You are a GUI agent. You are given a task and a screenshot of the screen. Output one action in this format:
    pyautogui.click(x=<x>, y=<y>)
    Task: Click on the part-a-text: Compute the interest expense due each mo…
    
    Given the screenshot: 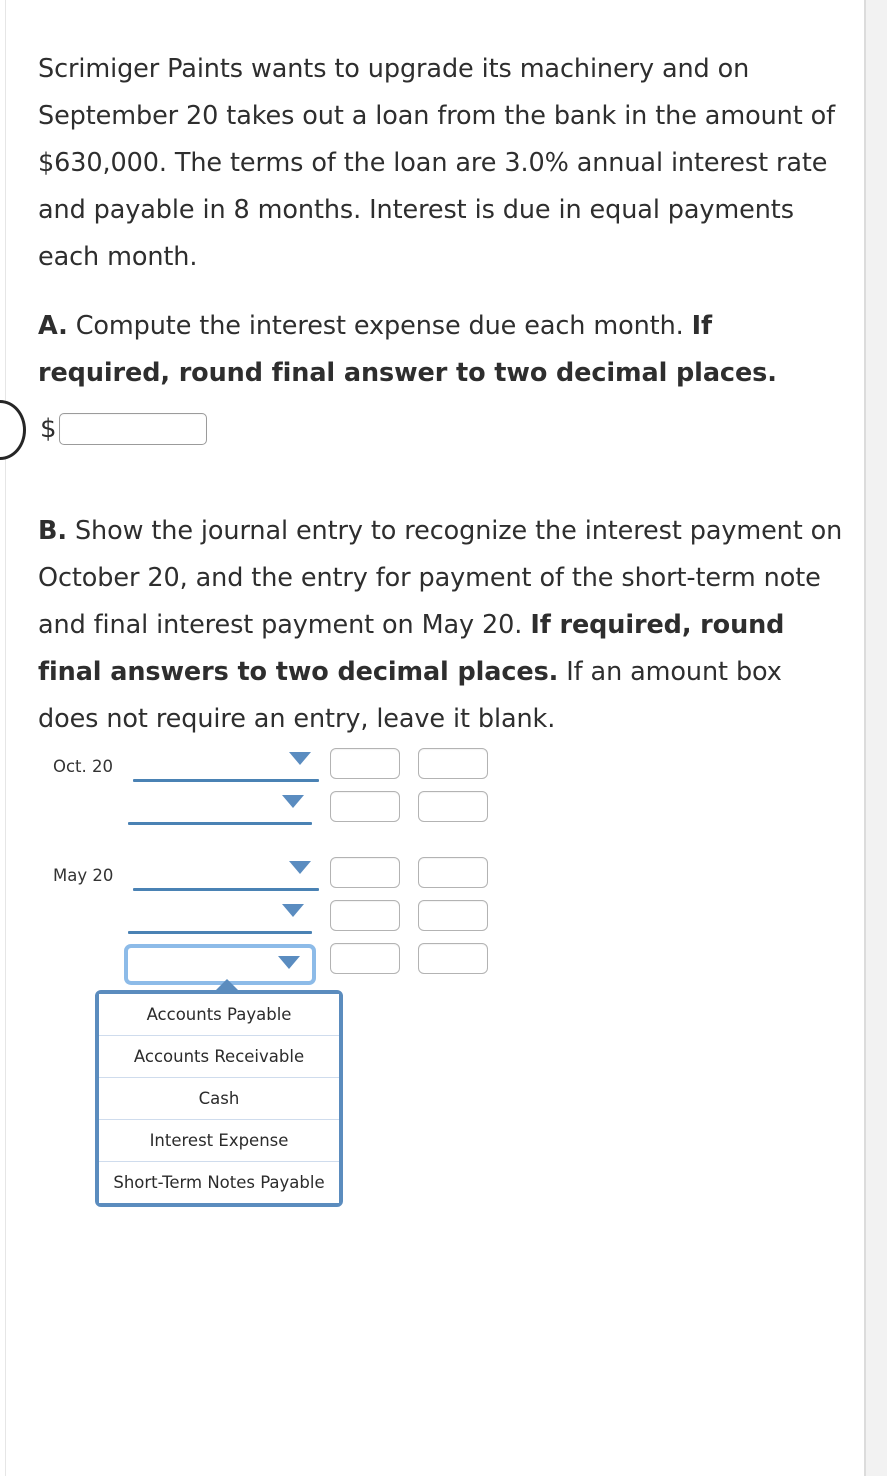 What is the action you would take?
    pyautogui.click(x=379, y=326)
    